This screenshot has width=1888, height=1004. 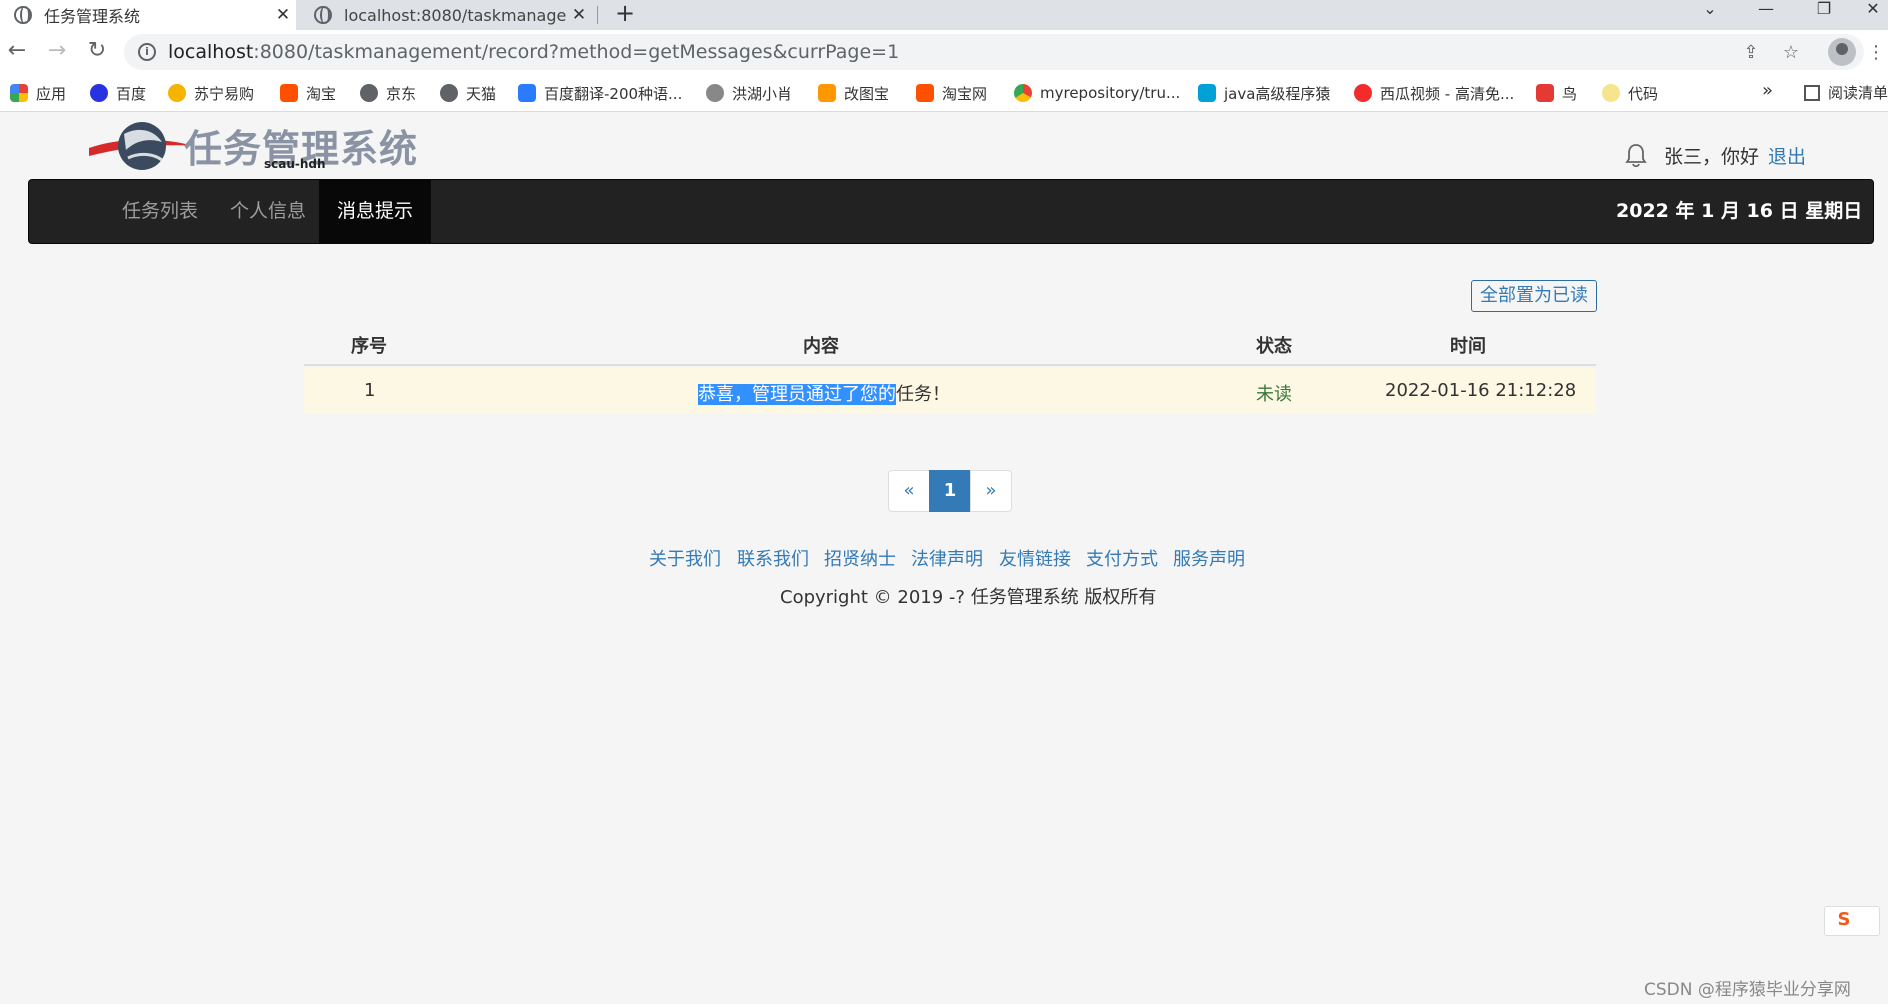 I want to click on minimize-icon: —, so click(x=1766, y=15).